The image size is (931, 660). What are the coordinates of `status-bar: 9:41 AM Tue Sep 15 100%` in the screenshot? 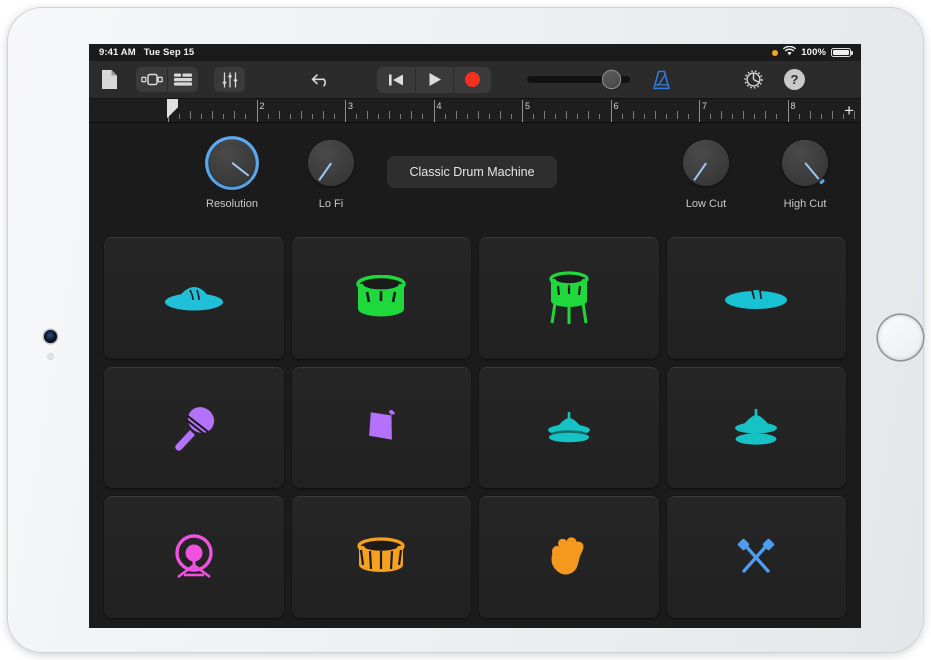 It's located at (475, 52).